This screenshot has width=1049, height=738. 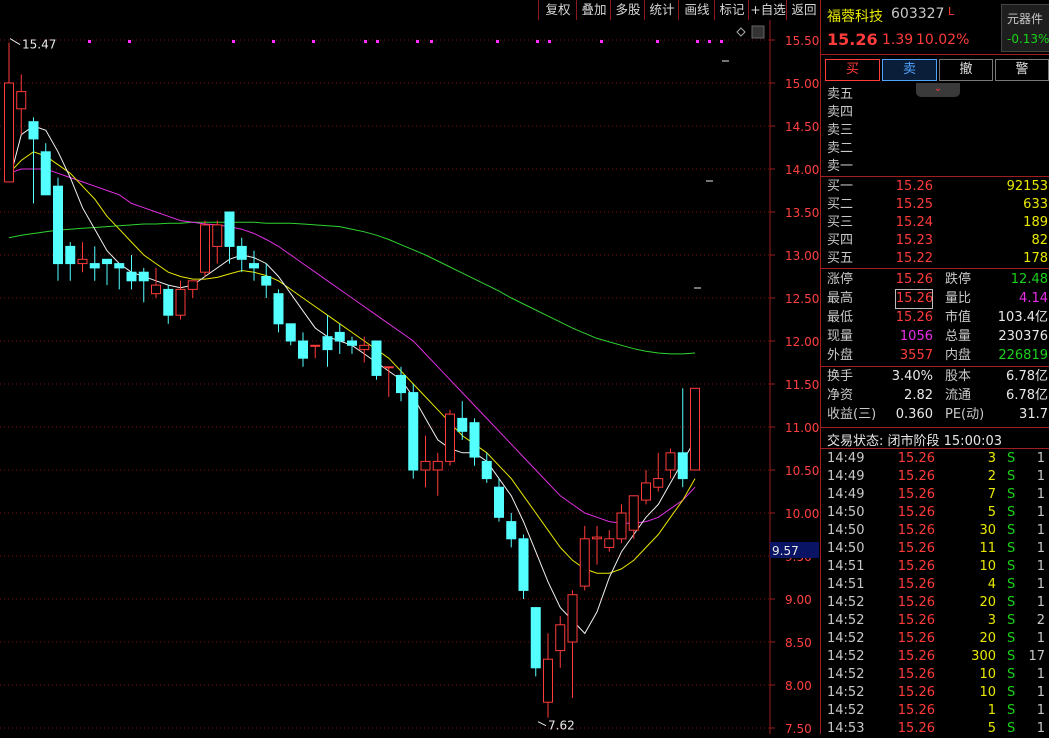 What do you see at coordinates (914, 204) in the screenshot?
I see `bid-price: 15.25` at bounding box center [914, 204].